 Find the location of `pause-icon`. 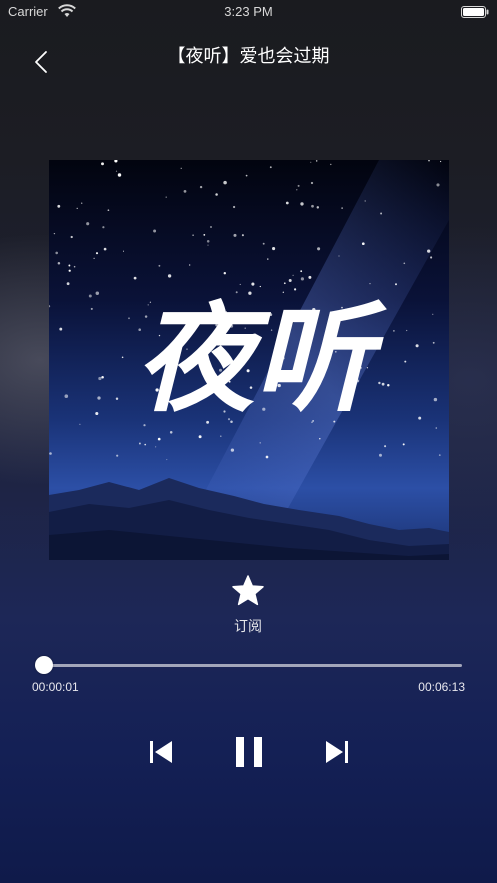

pause-icon is located at coordinates (249, 752).